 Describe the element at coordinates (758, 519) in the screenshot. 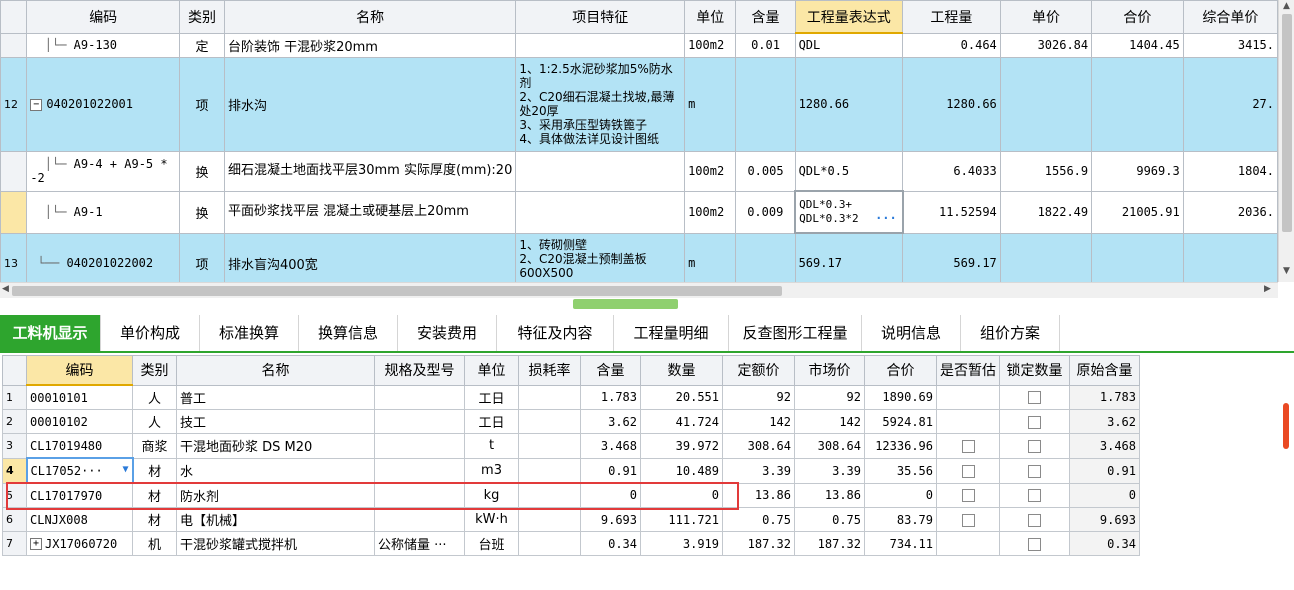

I see `base-price-cell: 0.75` at that location.